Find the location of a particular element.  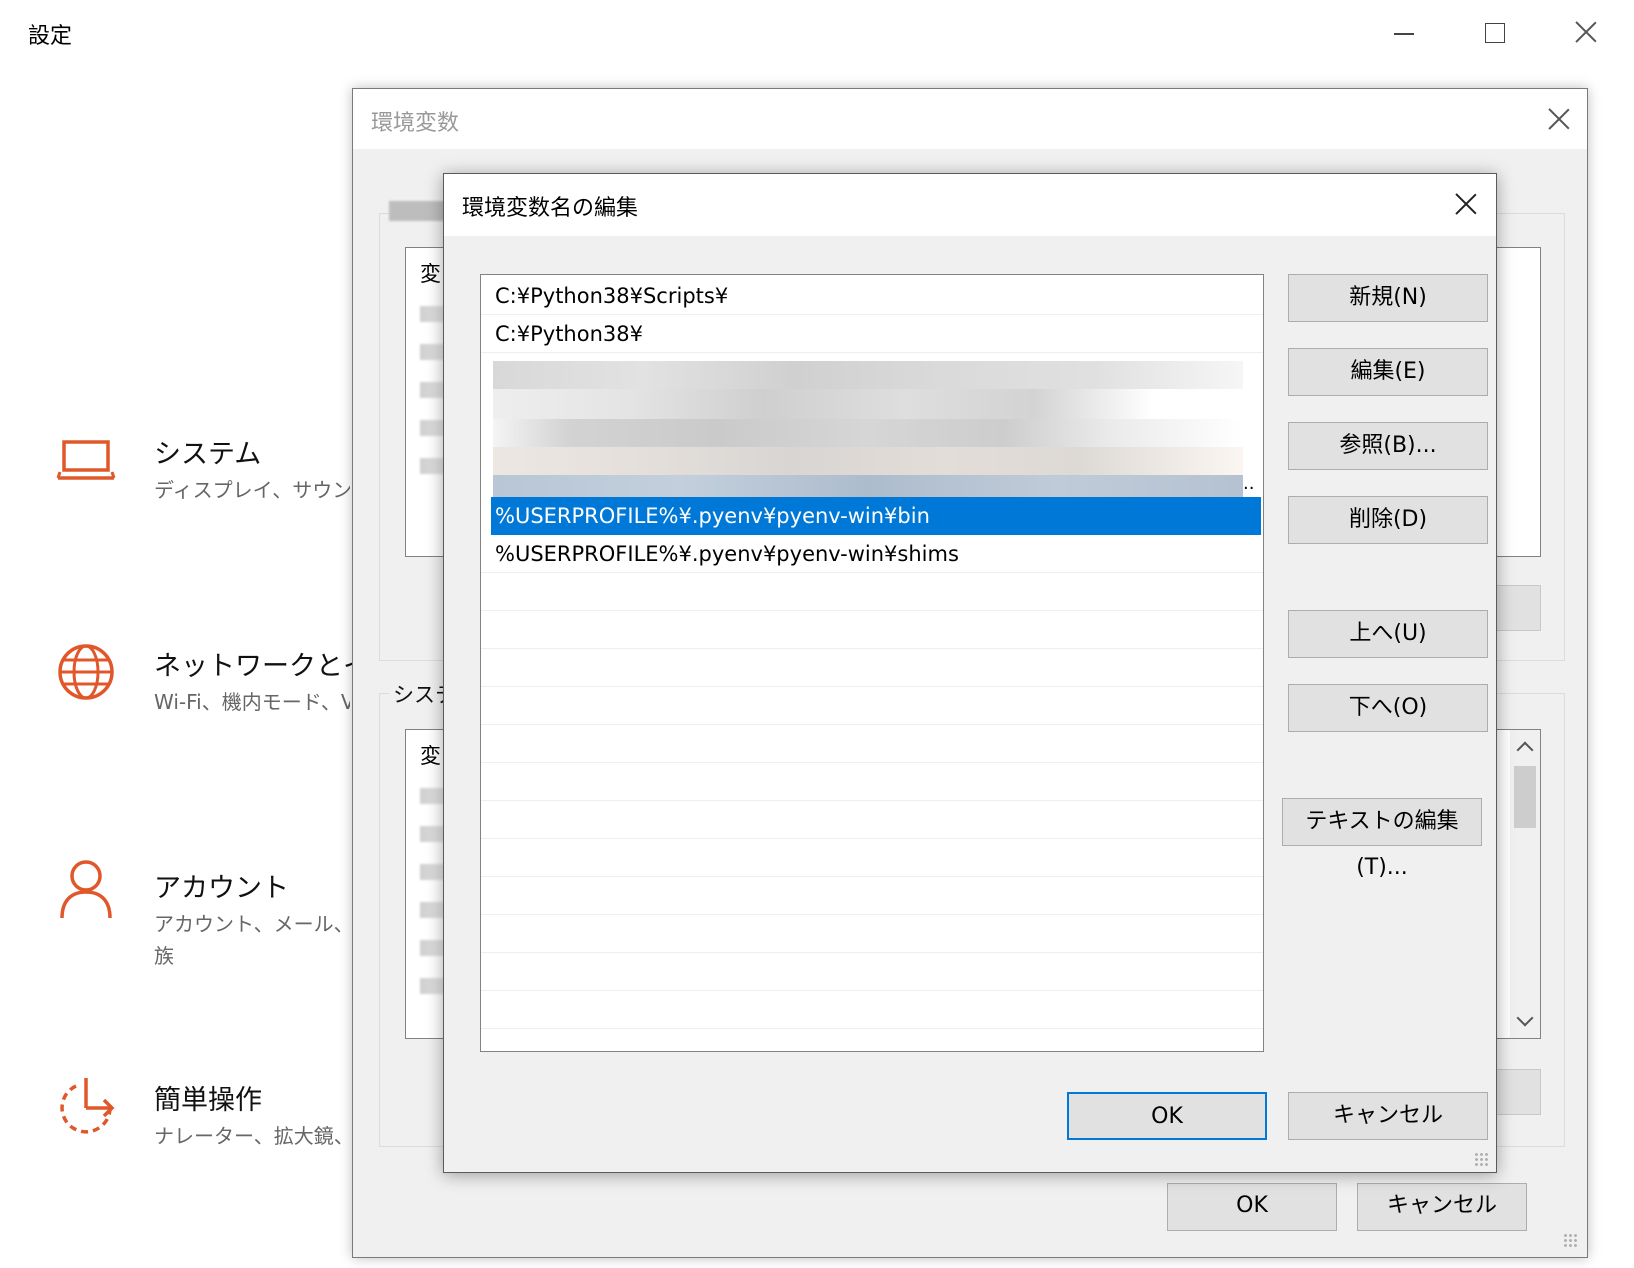

category-desc: ディスプレイ、サウンド、 is located at coordinates (252, 490).